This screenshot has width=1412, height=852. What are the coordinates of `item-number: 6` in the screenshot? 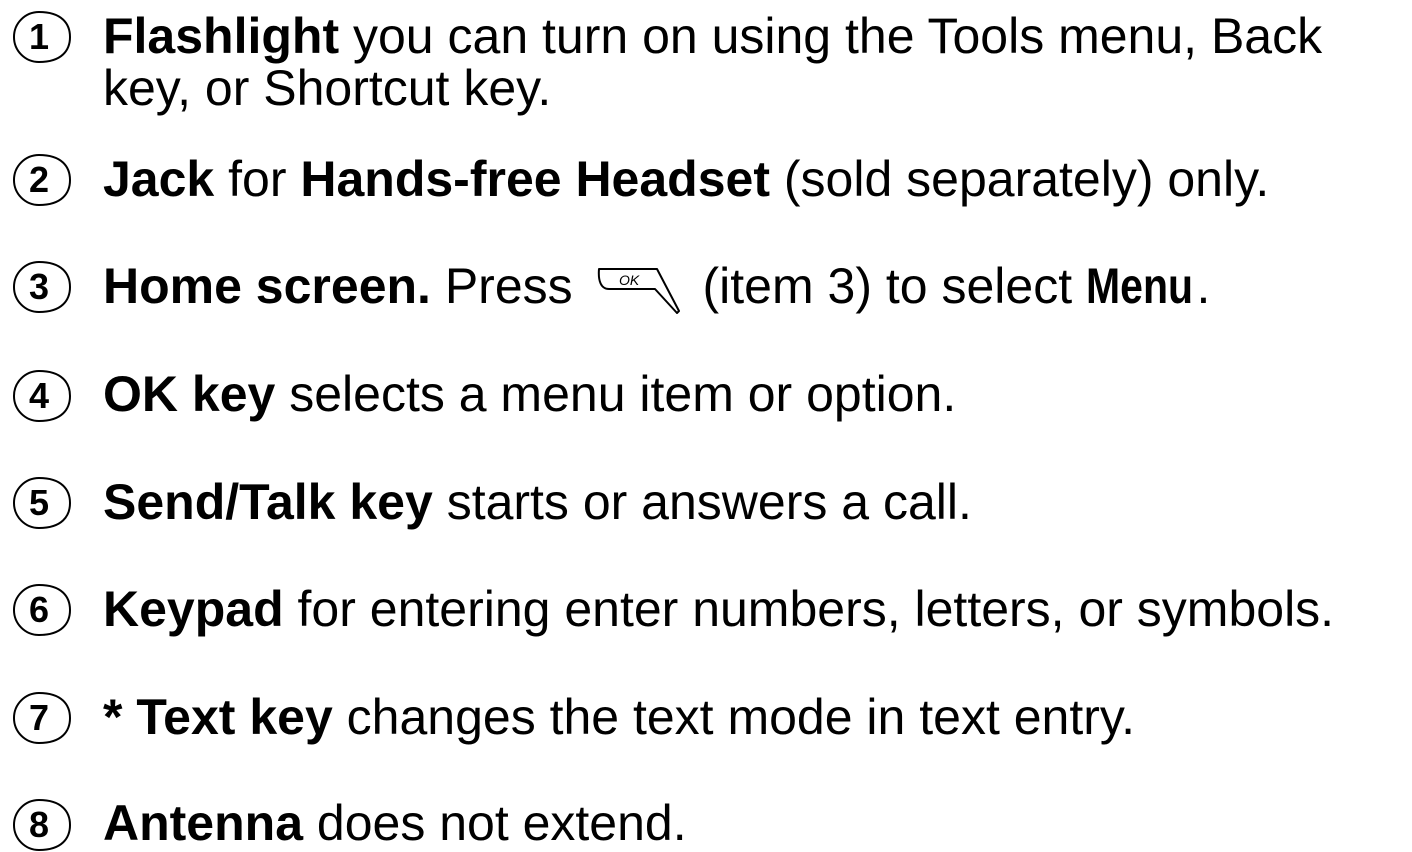 It's located at (39, 609).